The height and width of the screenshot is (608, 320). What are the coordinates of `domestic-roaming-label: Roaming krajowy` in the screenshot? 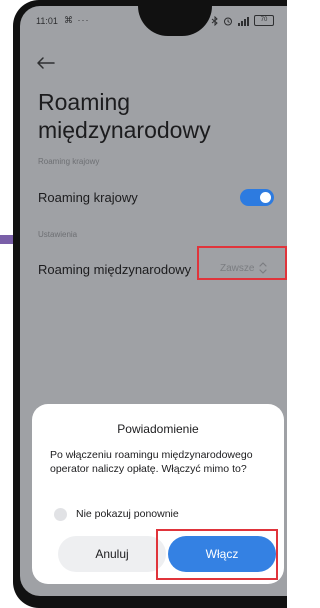 It's located at (88, 197).